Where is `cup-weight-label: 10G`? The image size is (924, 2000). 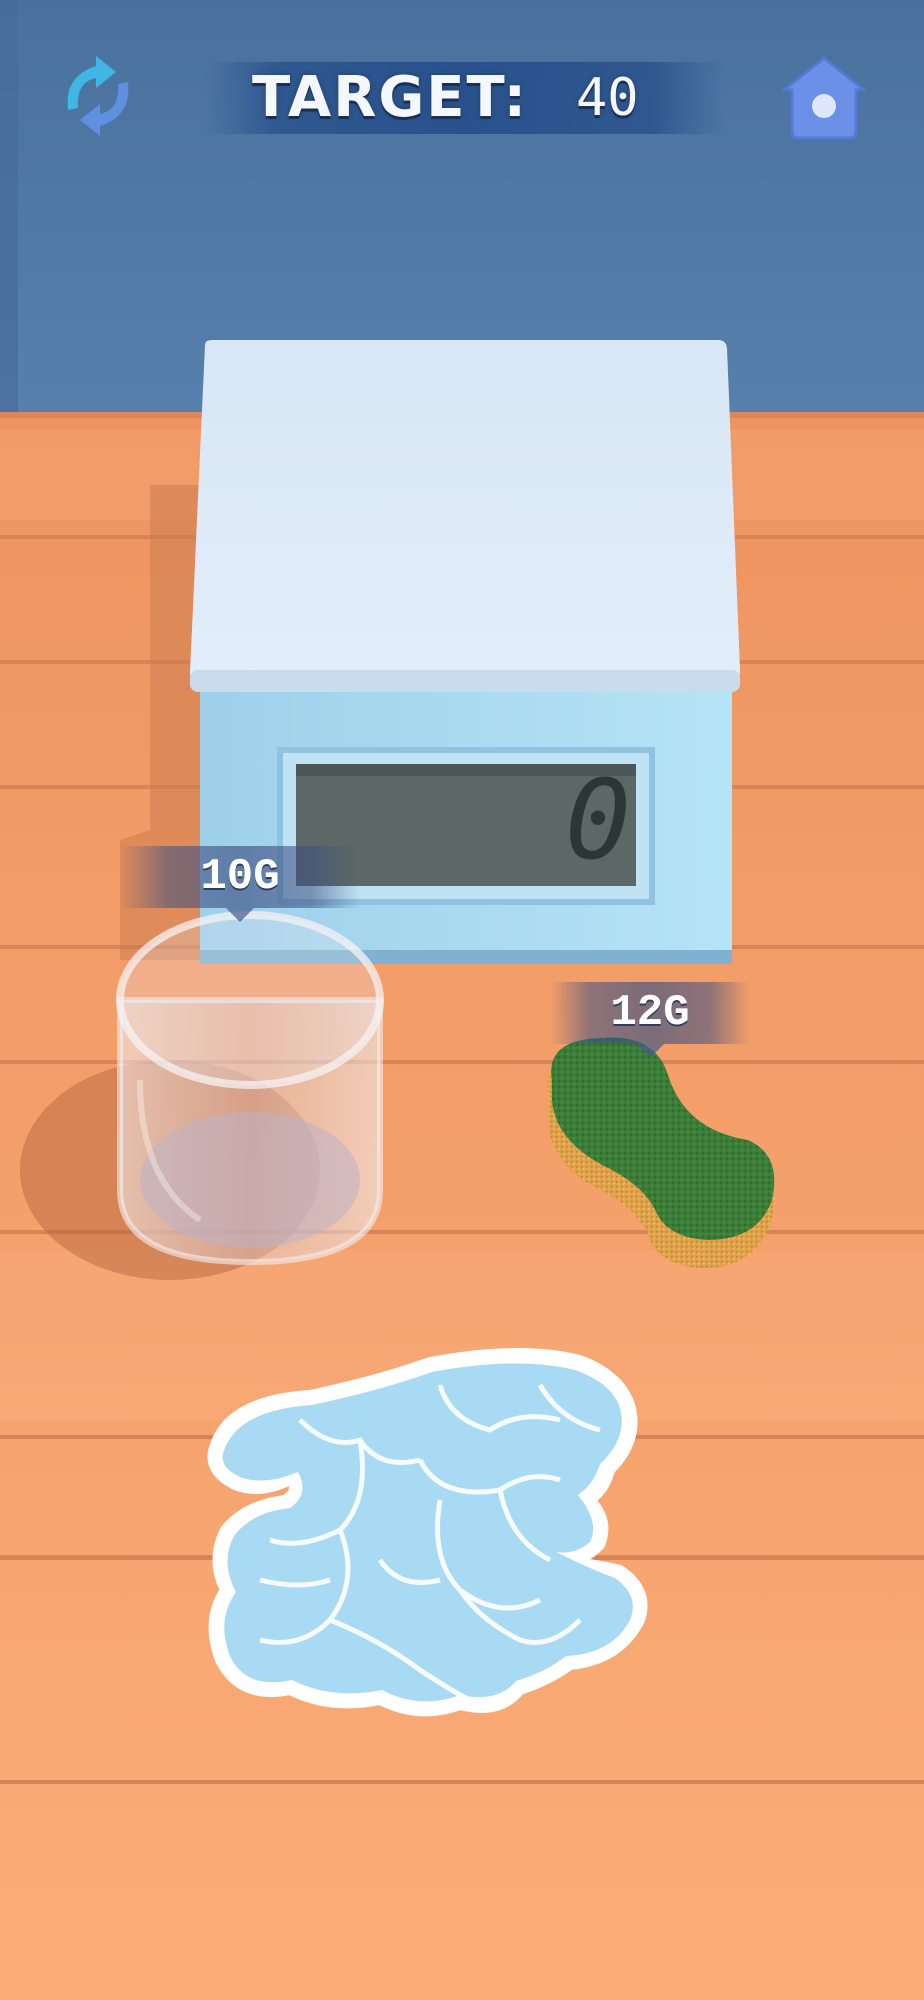
cup-weight-label: 10G is located at coordinates (240, 884).